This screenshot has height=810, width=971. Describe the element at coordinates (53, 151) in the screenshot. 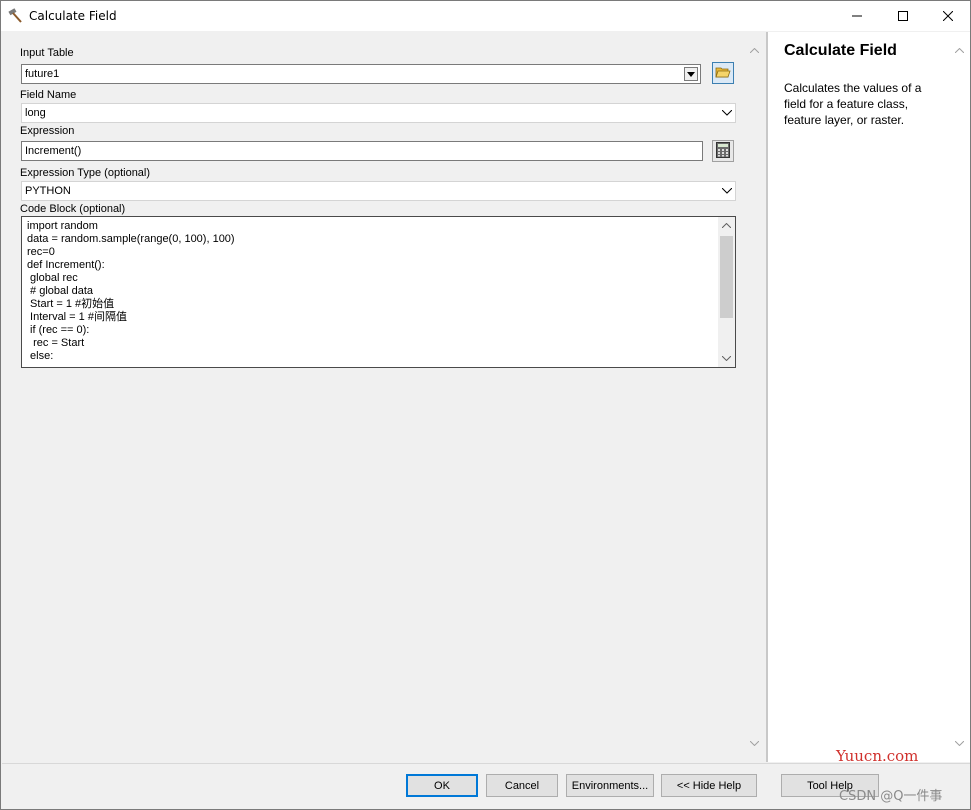

I see `expression-value: Increment()` at that location.